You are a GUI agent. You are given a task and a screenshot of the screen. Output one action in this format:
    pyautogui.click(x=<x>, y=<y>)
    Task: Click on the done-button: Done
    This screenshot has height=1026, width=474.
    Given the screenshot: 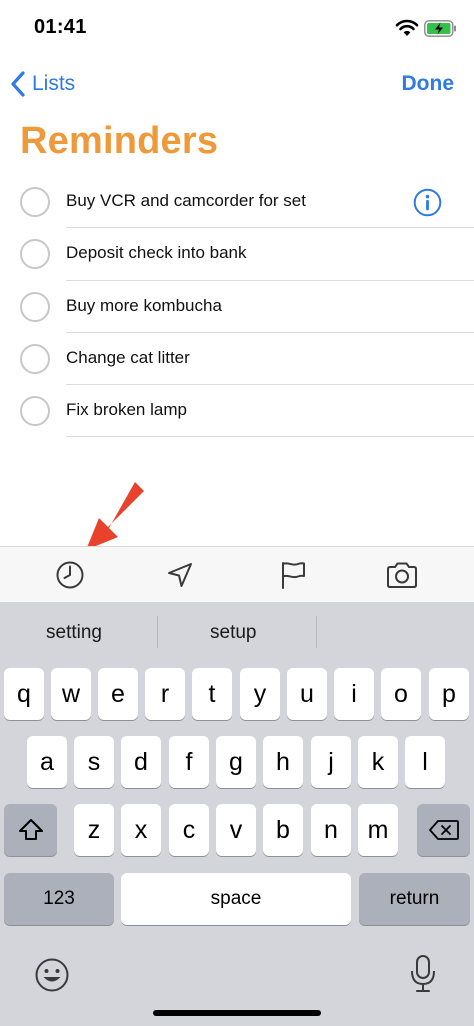 What is the action you would take?
    pyautogui.click(x=428, y=84)
    